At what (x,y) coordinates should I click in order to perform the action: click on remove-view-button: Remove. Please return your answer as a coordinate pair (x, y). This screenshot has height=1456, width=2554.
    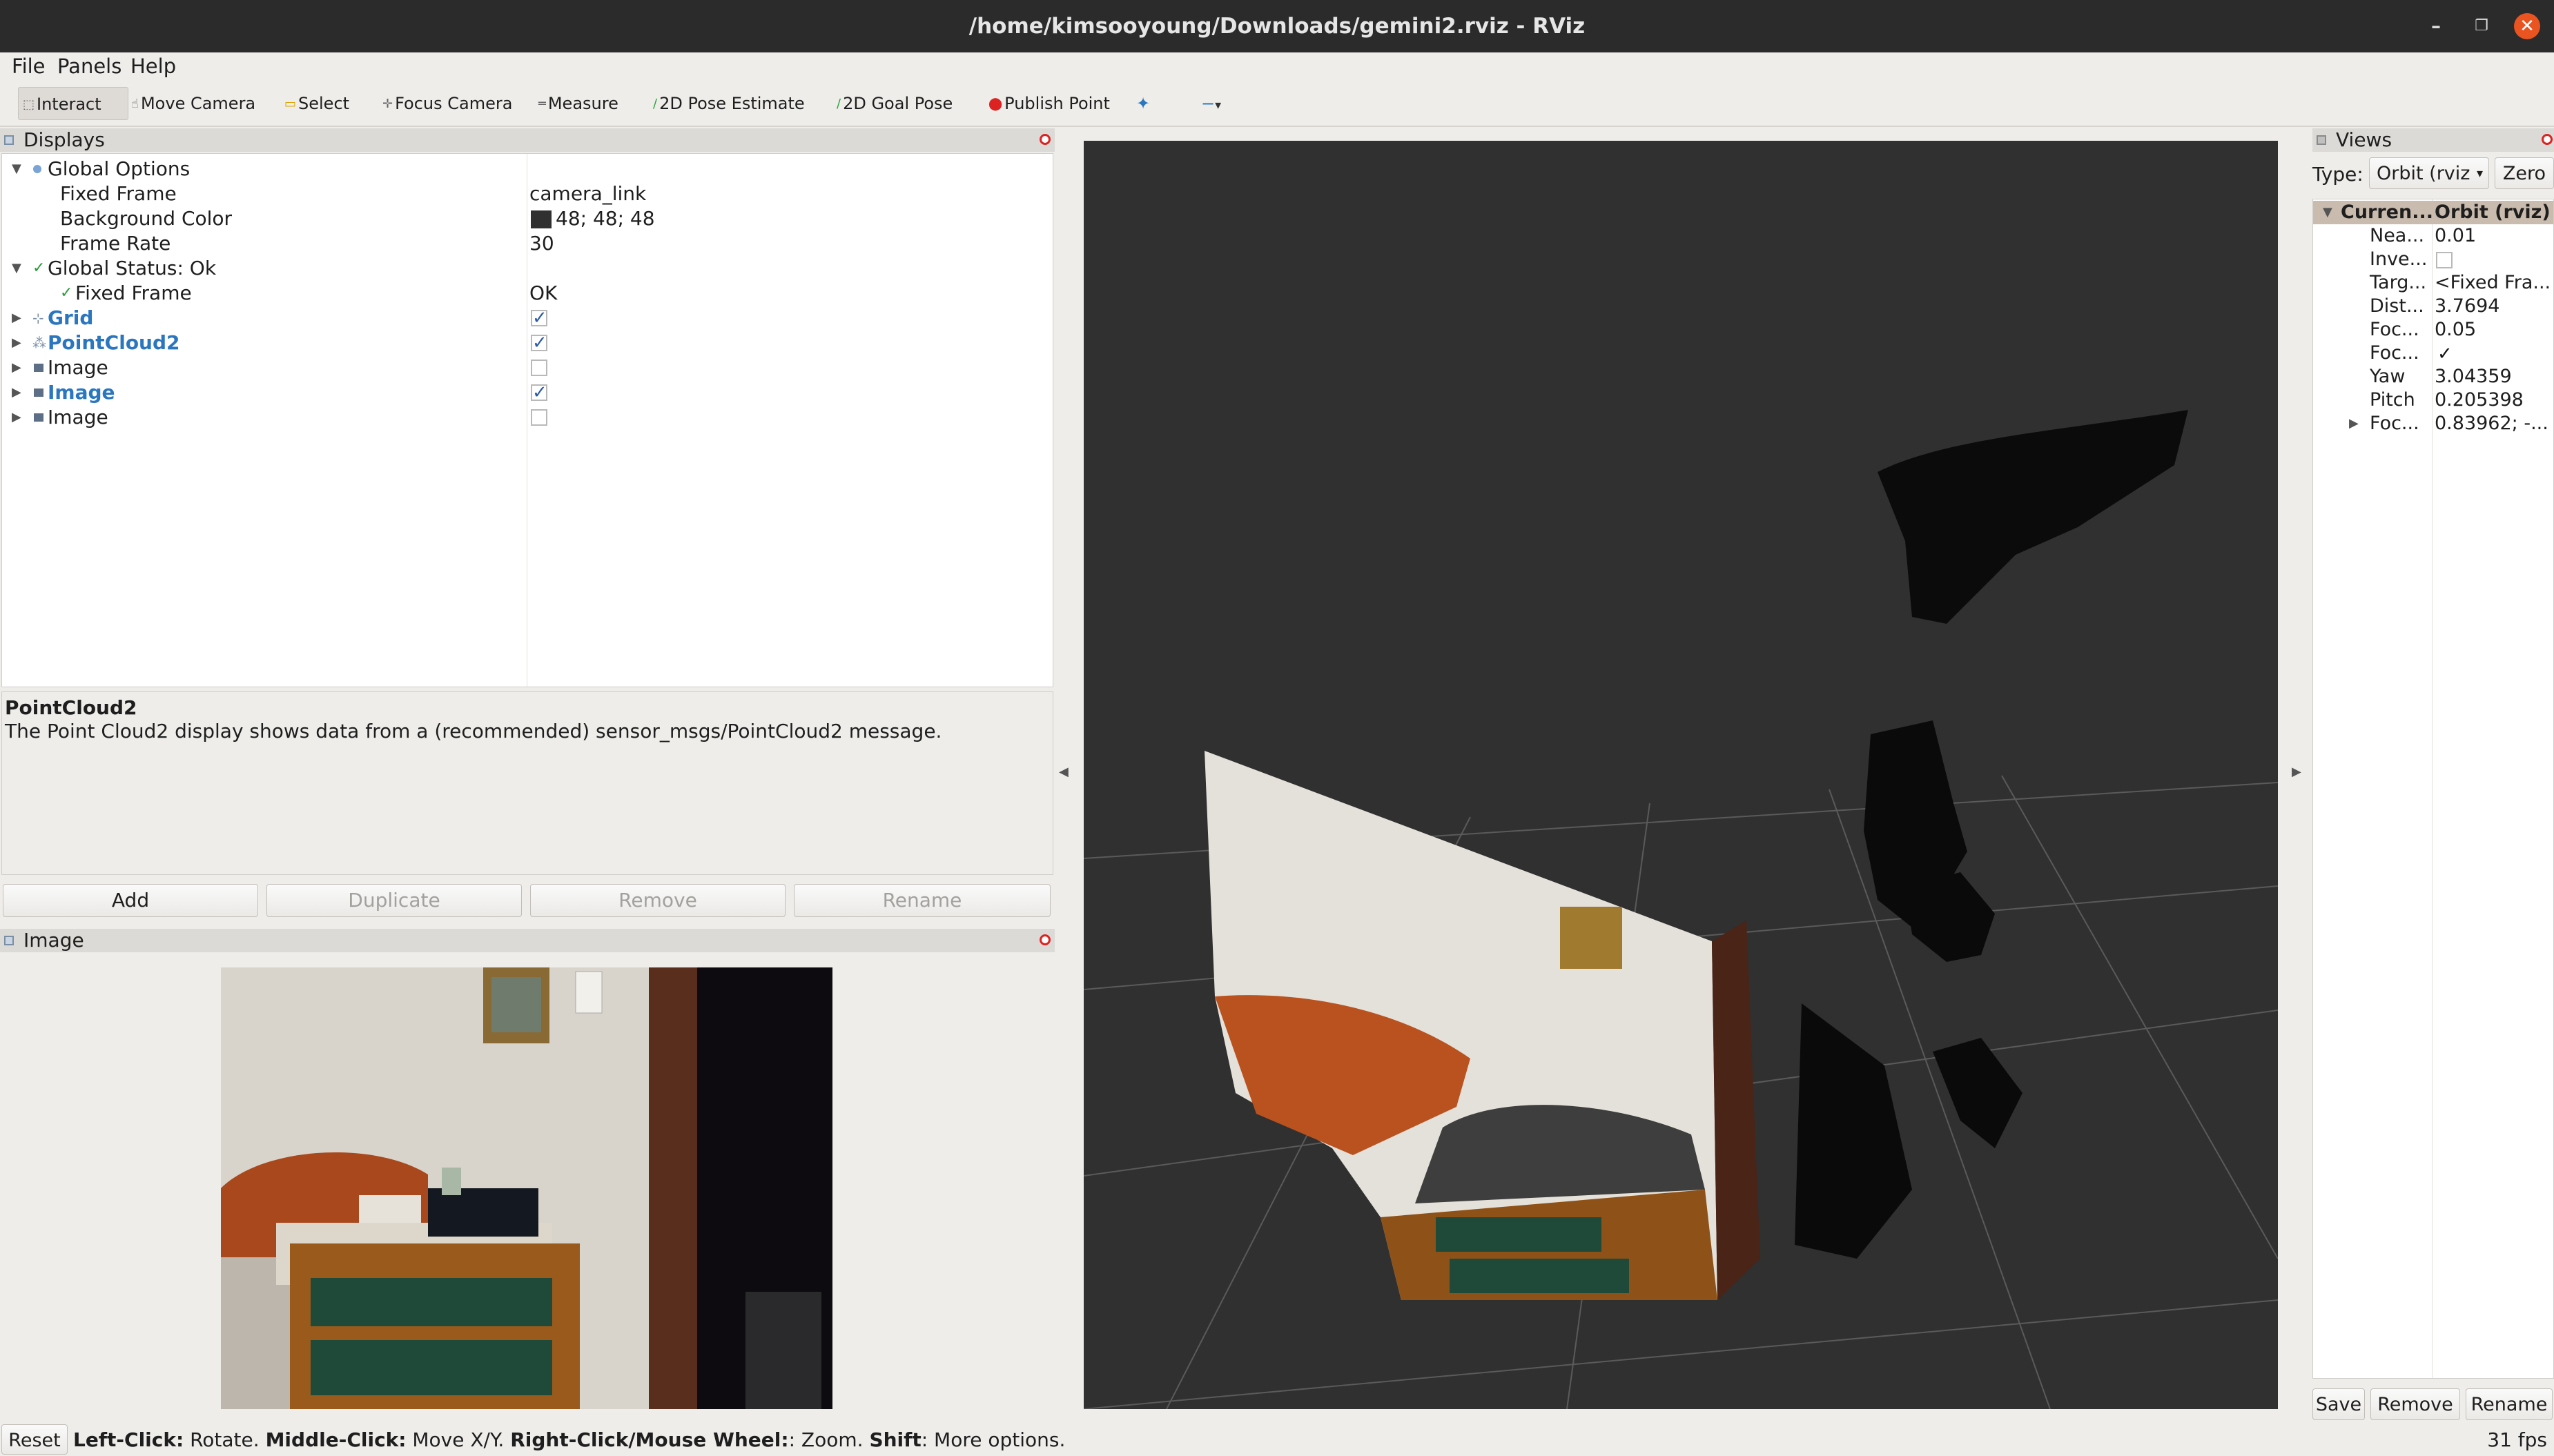
    Looking at the image, I should click on (2415, 1404).